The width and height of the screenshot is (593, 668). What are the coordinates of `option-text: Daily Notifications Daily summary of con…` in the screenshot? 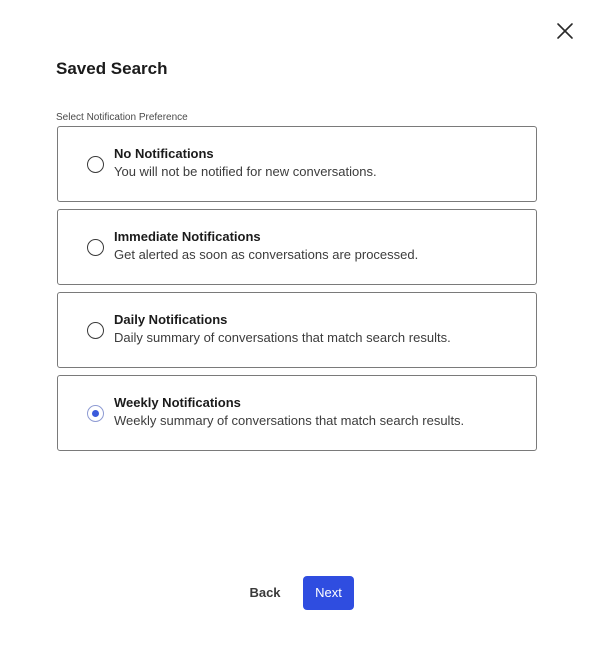 It's located at (282, 329).